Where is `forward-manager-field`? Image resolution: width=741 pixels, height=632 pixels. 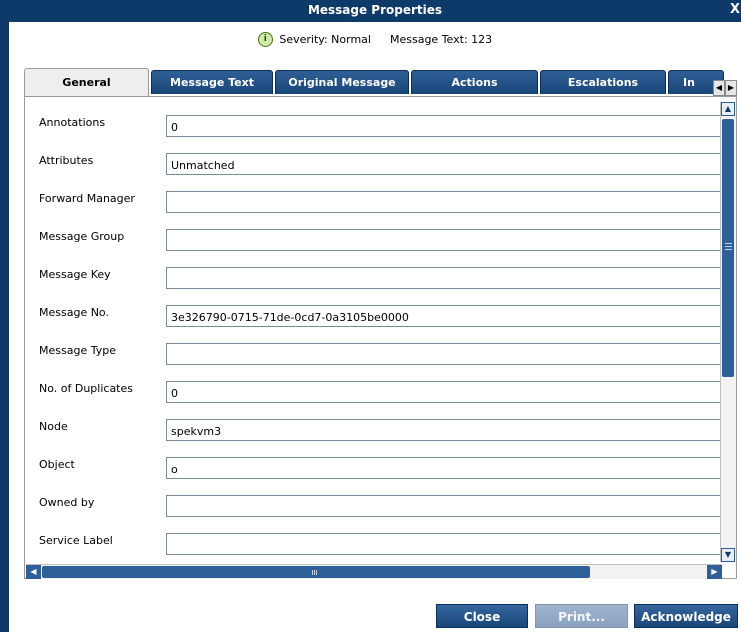 forward-manager-field is located at coordinates (445, 202).